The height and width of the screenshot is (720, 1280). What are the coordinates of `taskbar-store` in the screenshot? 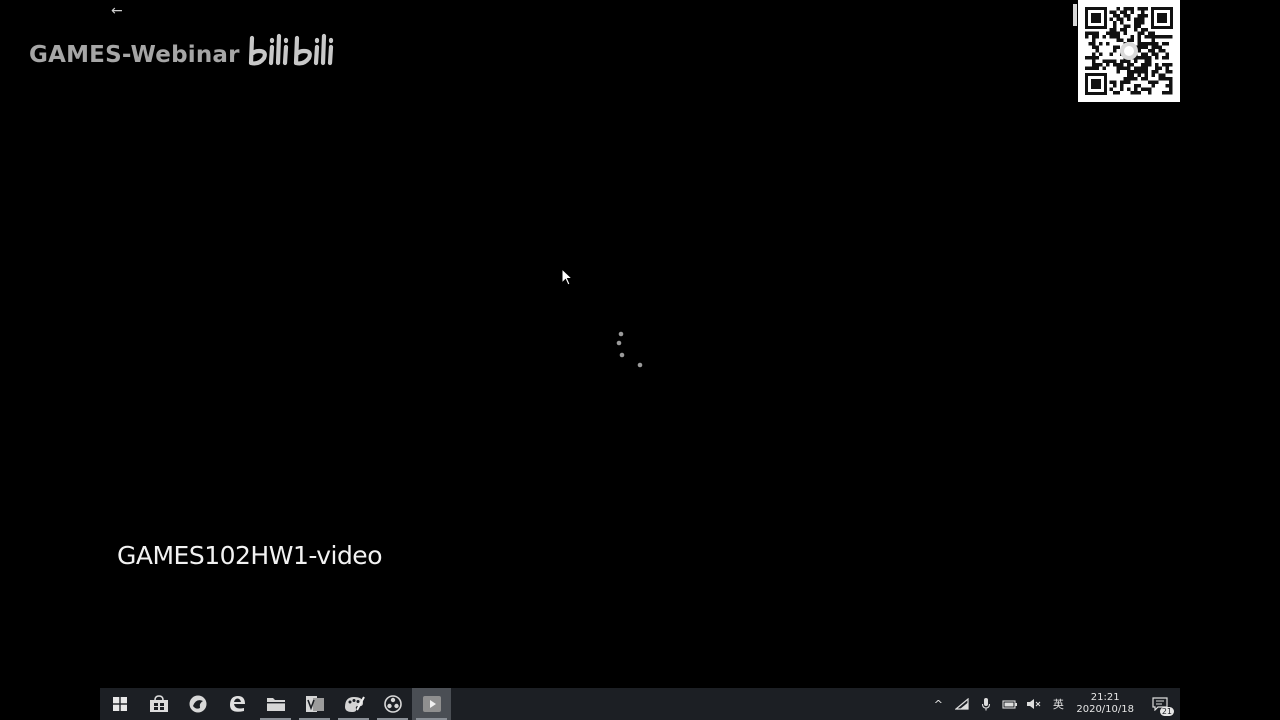 It's located at (158, 704).